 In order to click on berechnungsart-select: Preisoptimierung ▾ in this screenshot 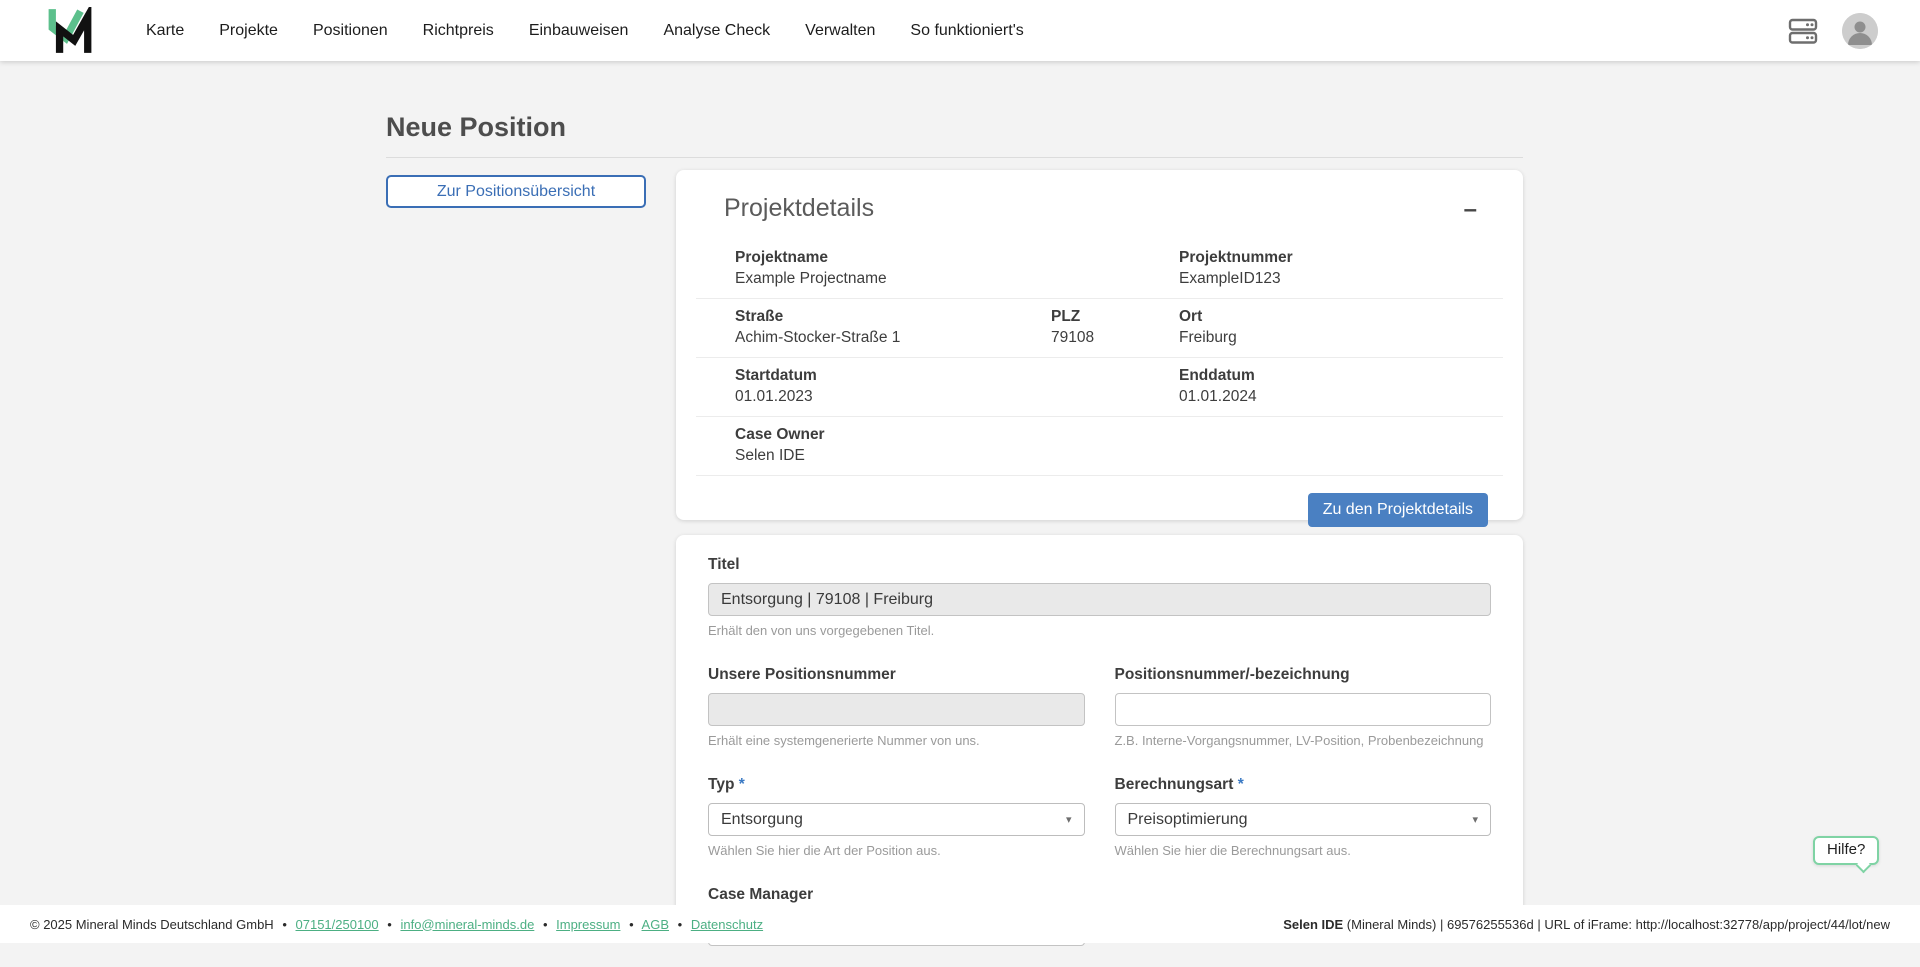, I will do `click(1303, 819)`.